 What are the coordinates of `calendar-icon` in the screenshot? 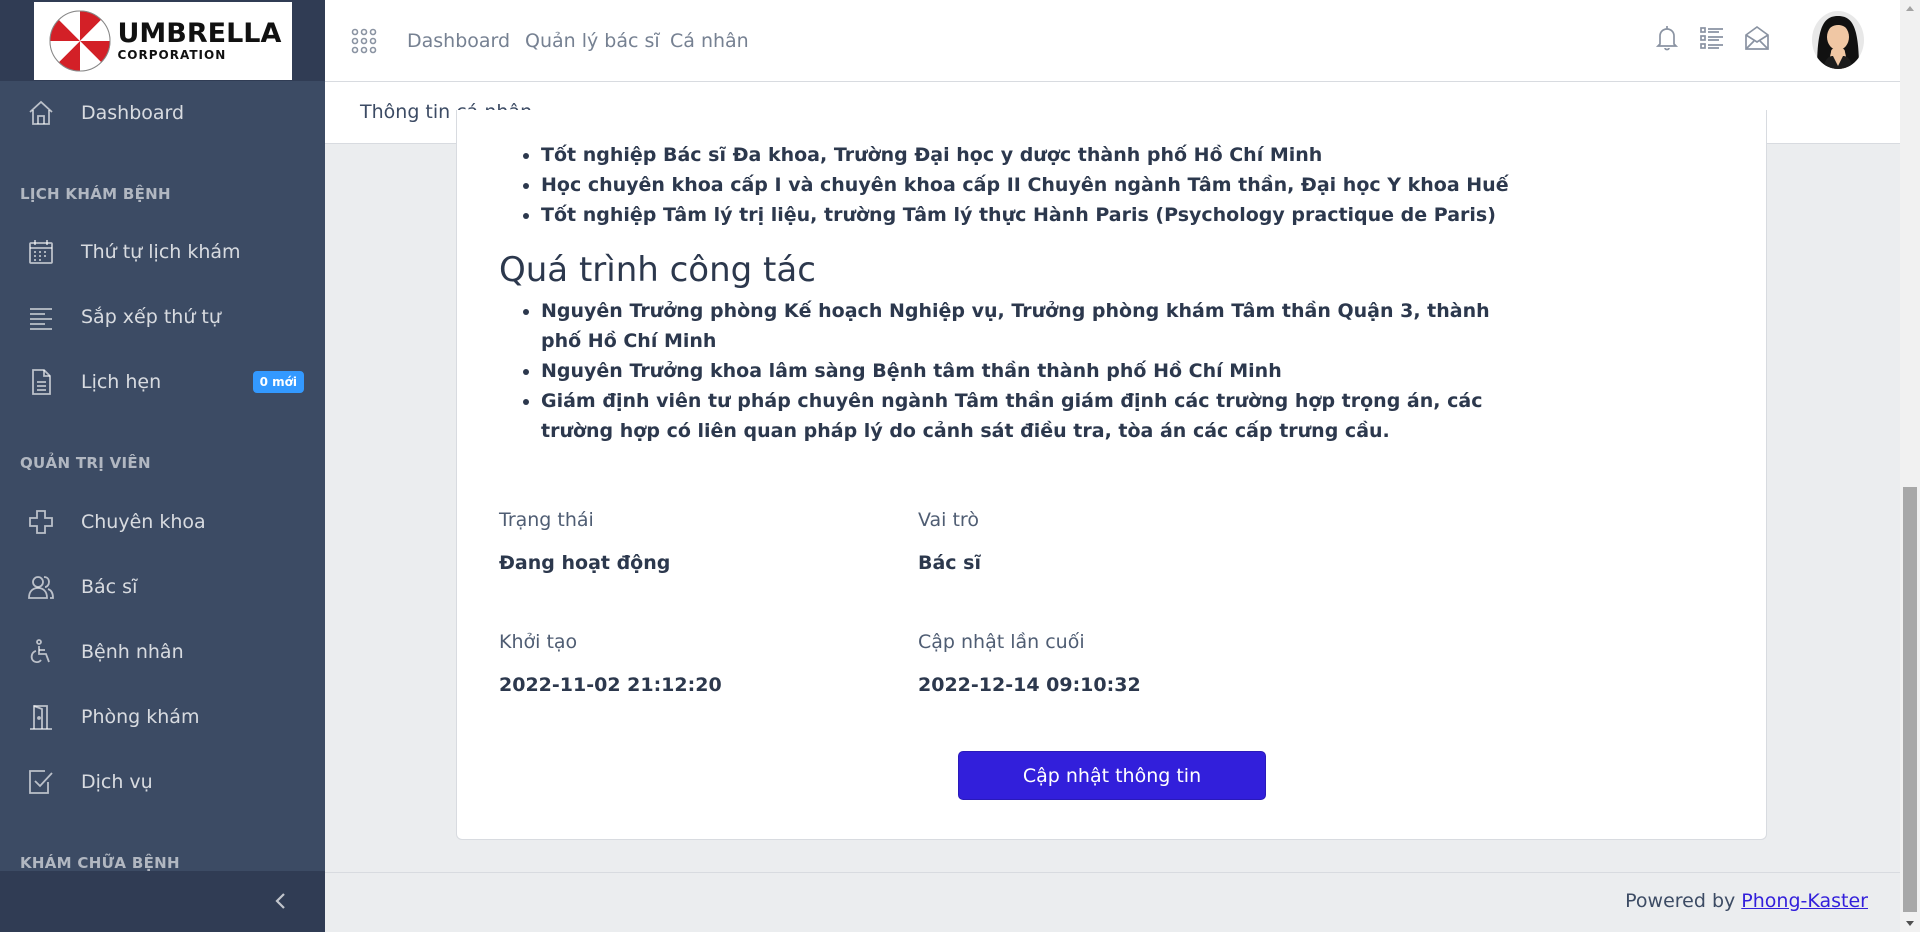 It's located at (41, 252).